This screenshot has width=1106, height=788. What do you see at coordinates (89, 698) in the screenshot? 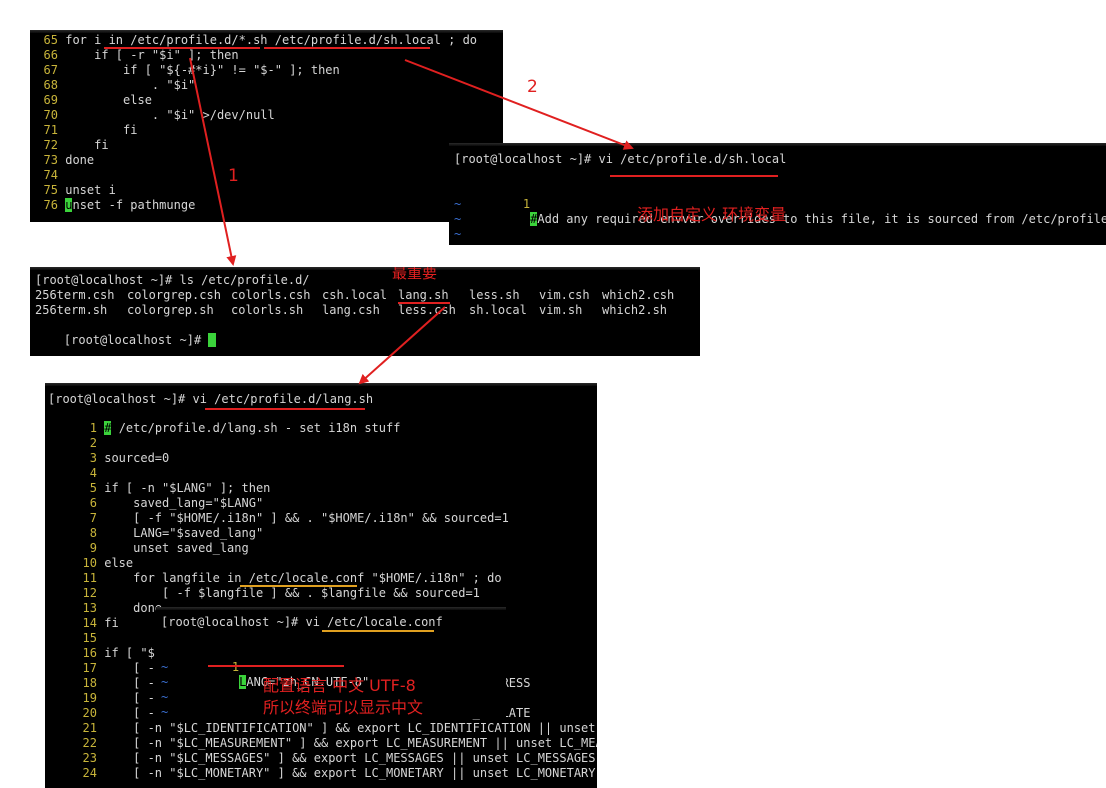
I see `line-number: 19` at bounding box center [89, 698].